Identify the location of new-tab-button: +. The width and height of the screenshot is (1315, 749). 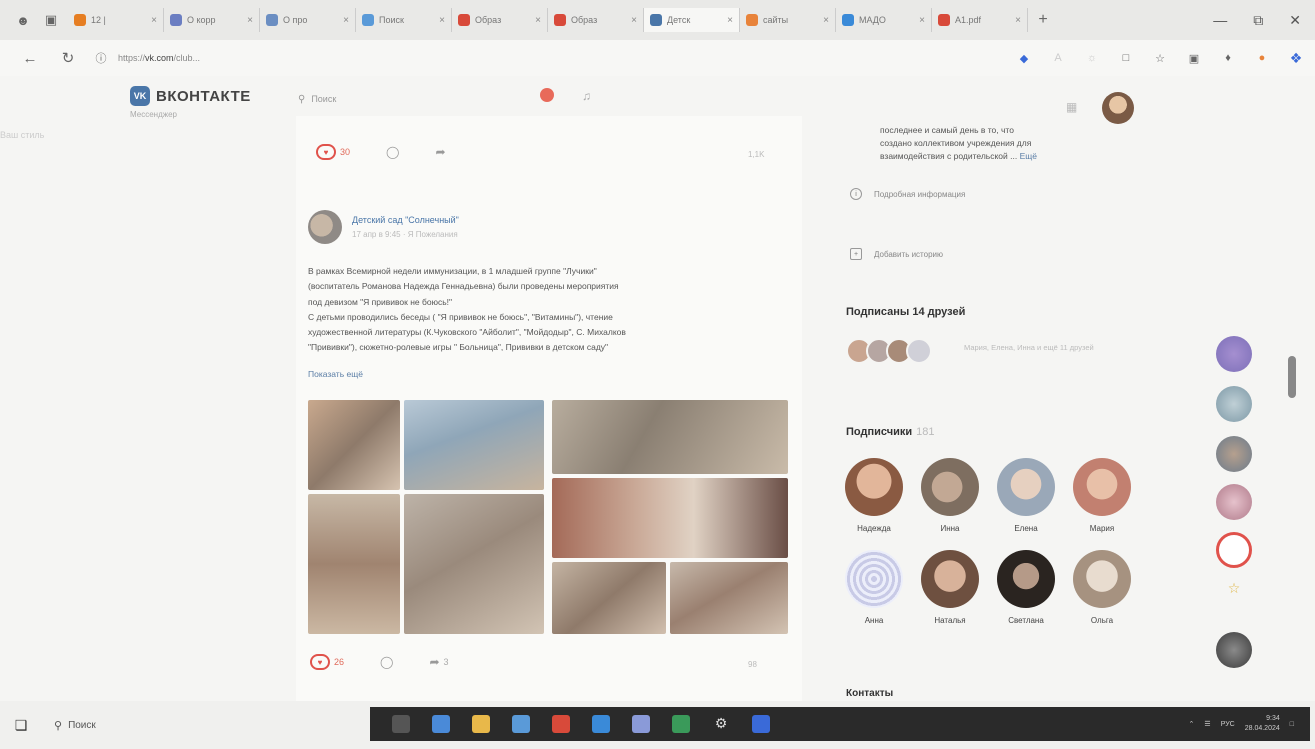
(1043, 20).